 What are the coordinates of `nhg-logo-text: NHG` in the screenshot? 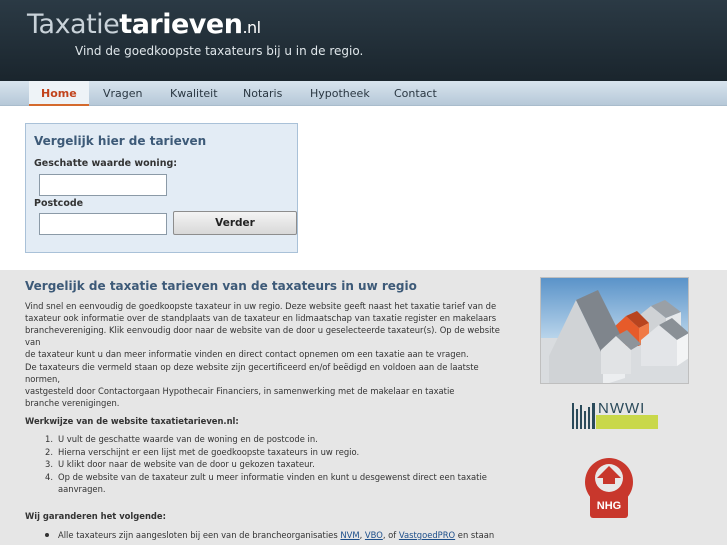 It's located at (609, 506).